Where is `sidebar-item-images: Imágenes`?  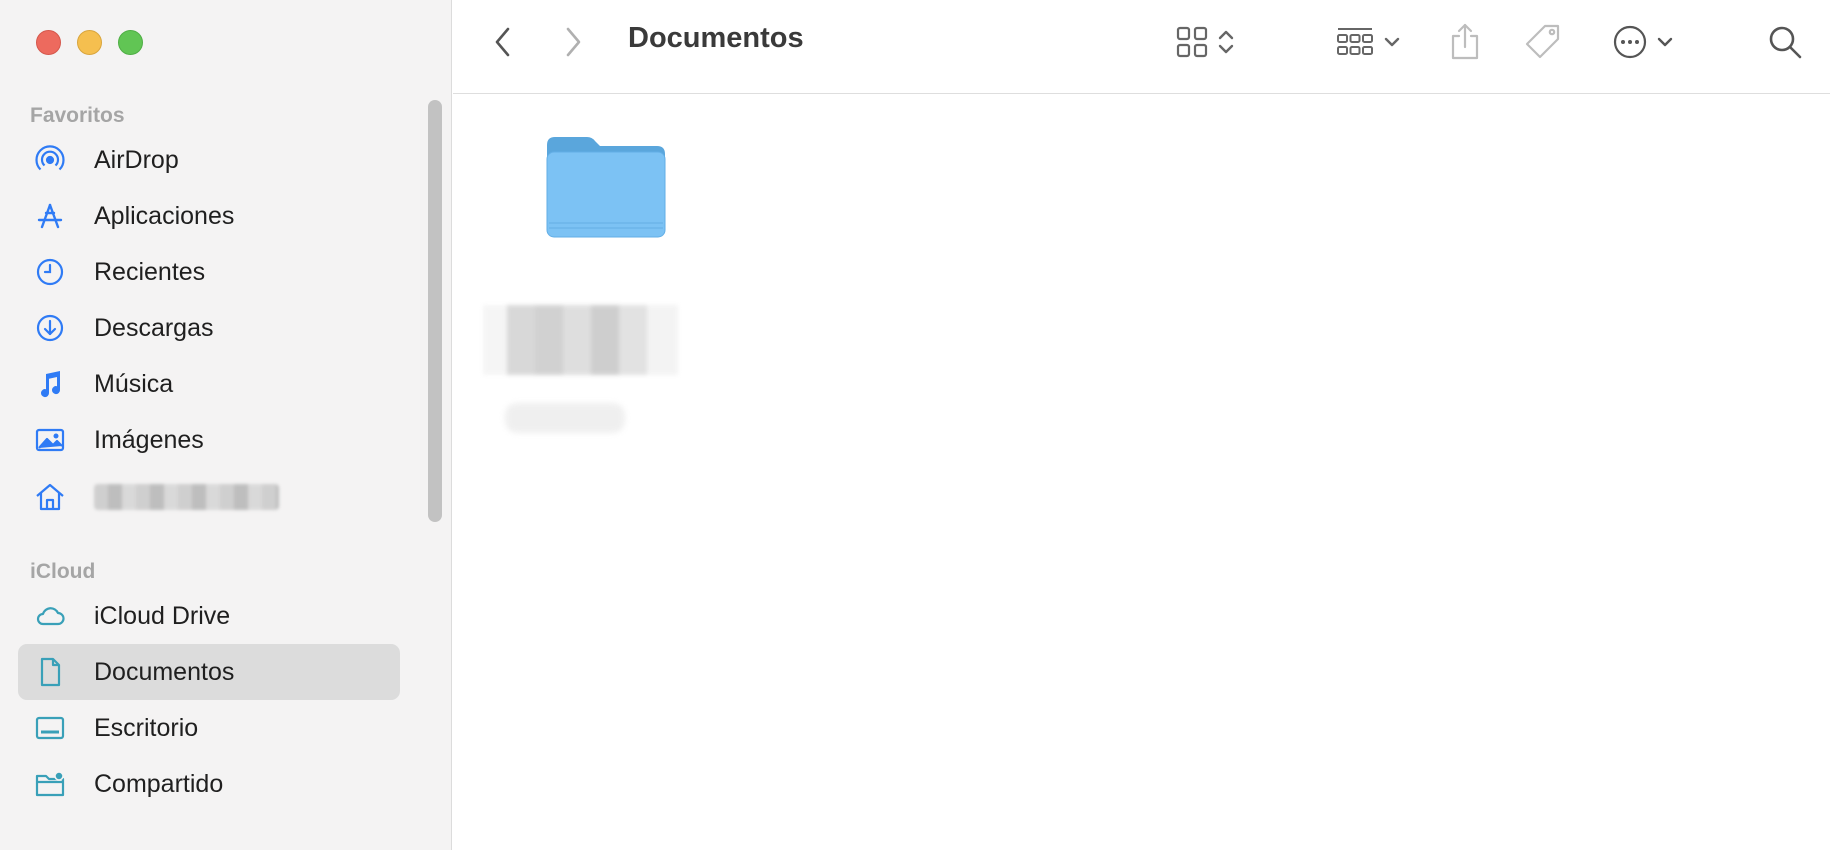 sidebar-item-images: Imágenes is located at coordinates (209, 440).